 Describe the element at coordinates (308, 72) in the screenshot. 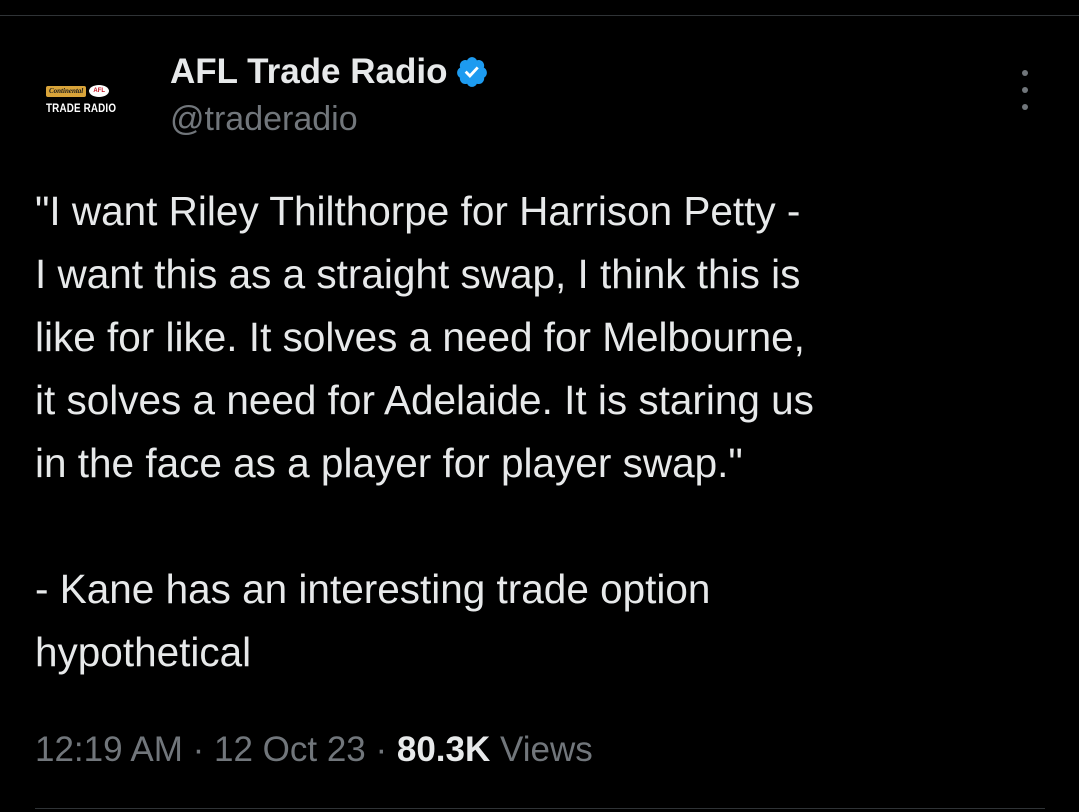

I see `author-display-name-text: AFL Trade Radio` at that location.